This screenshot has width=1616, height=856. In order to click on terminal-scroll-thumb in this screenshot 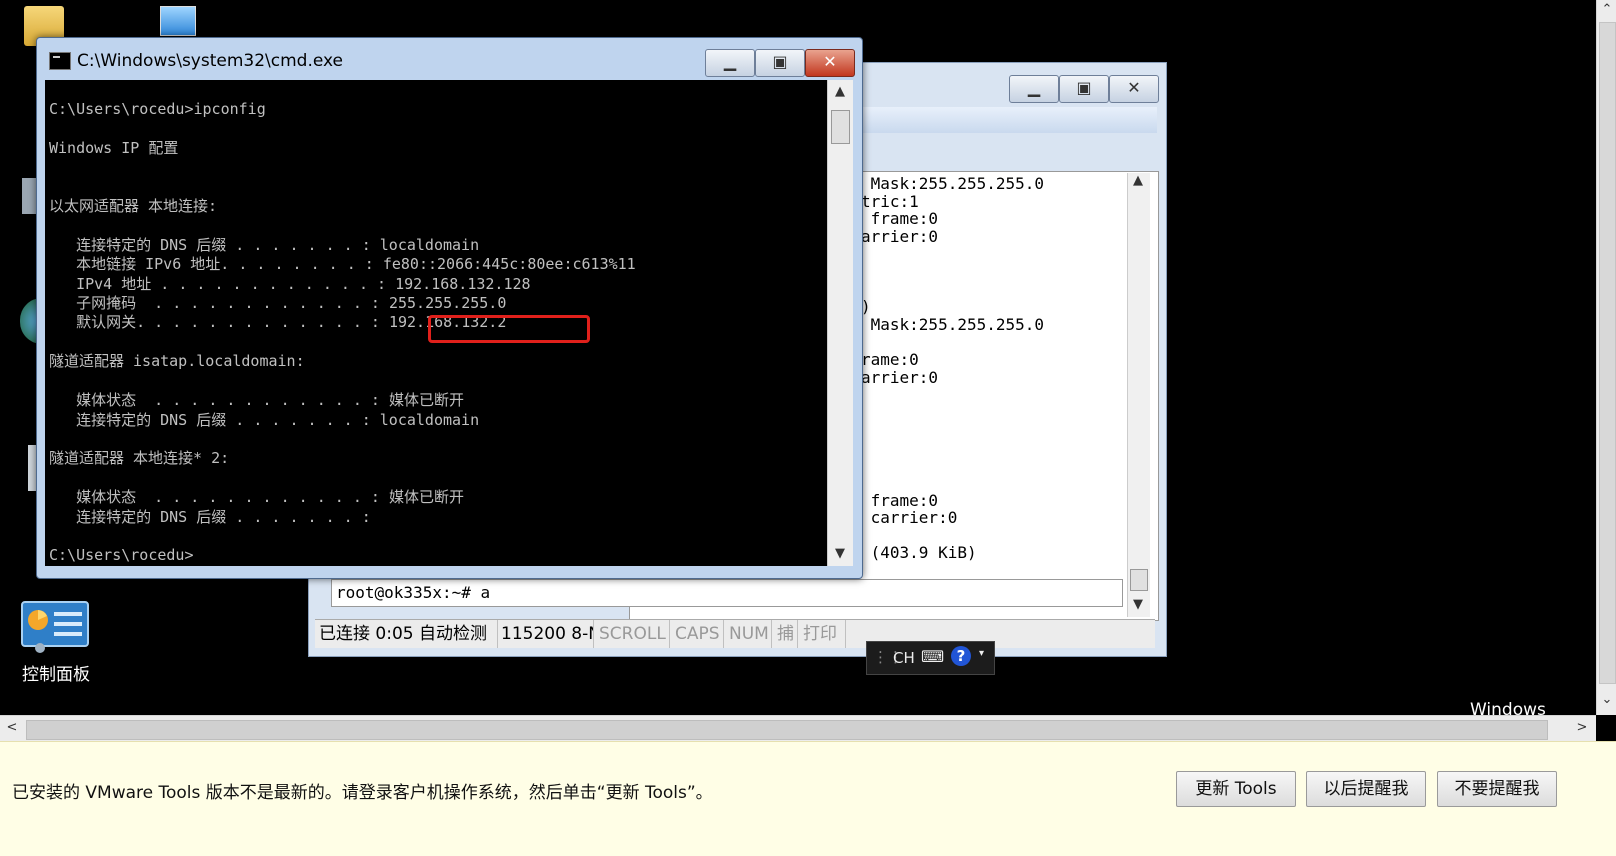, I will do `click(1139, 580)`.